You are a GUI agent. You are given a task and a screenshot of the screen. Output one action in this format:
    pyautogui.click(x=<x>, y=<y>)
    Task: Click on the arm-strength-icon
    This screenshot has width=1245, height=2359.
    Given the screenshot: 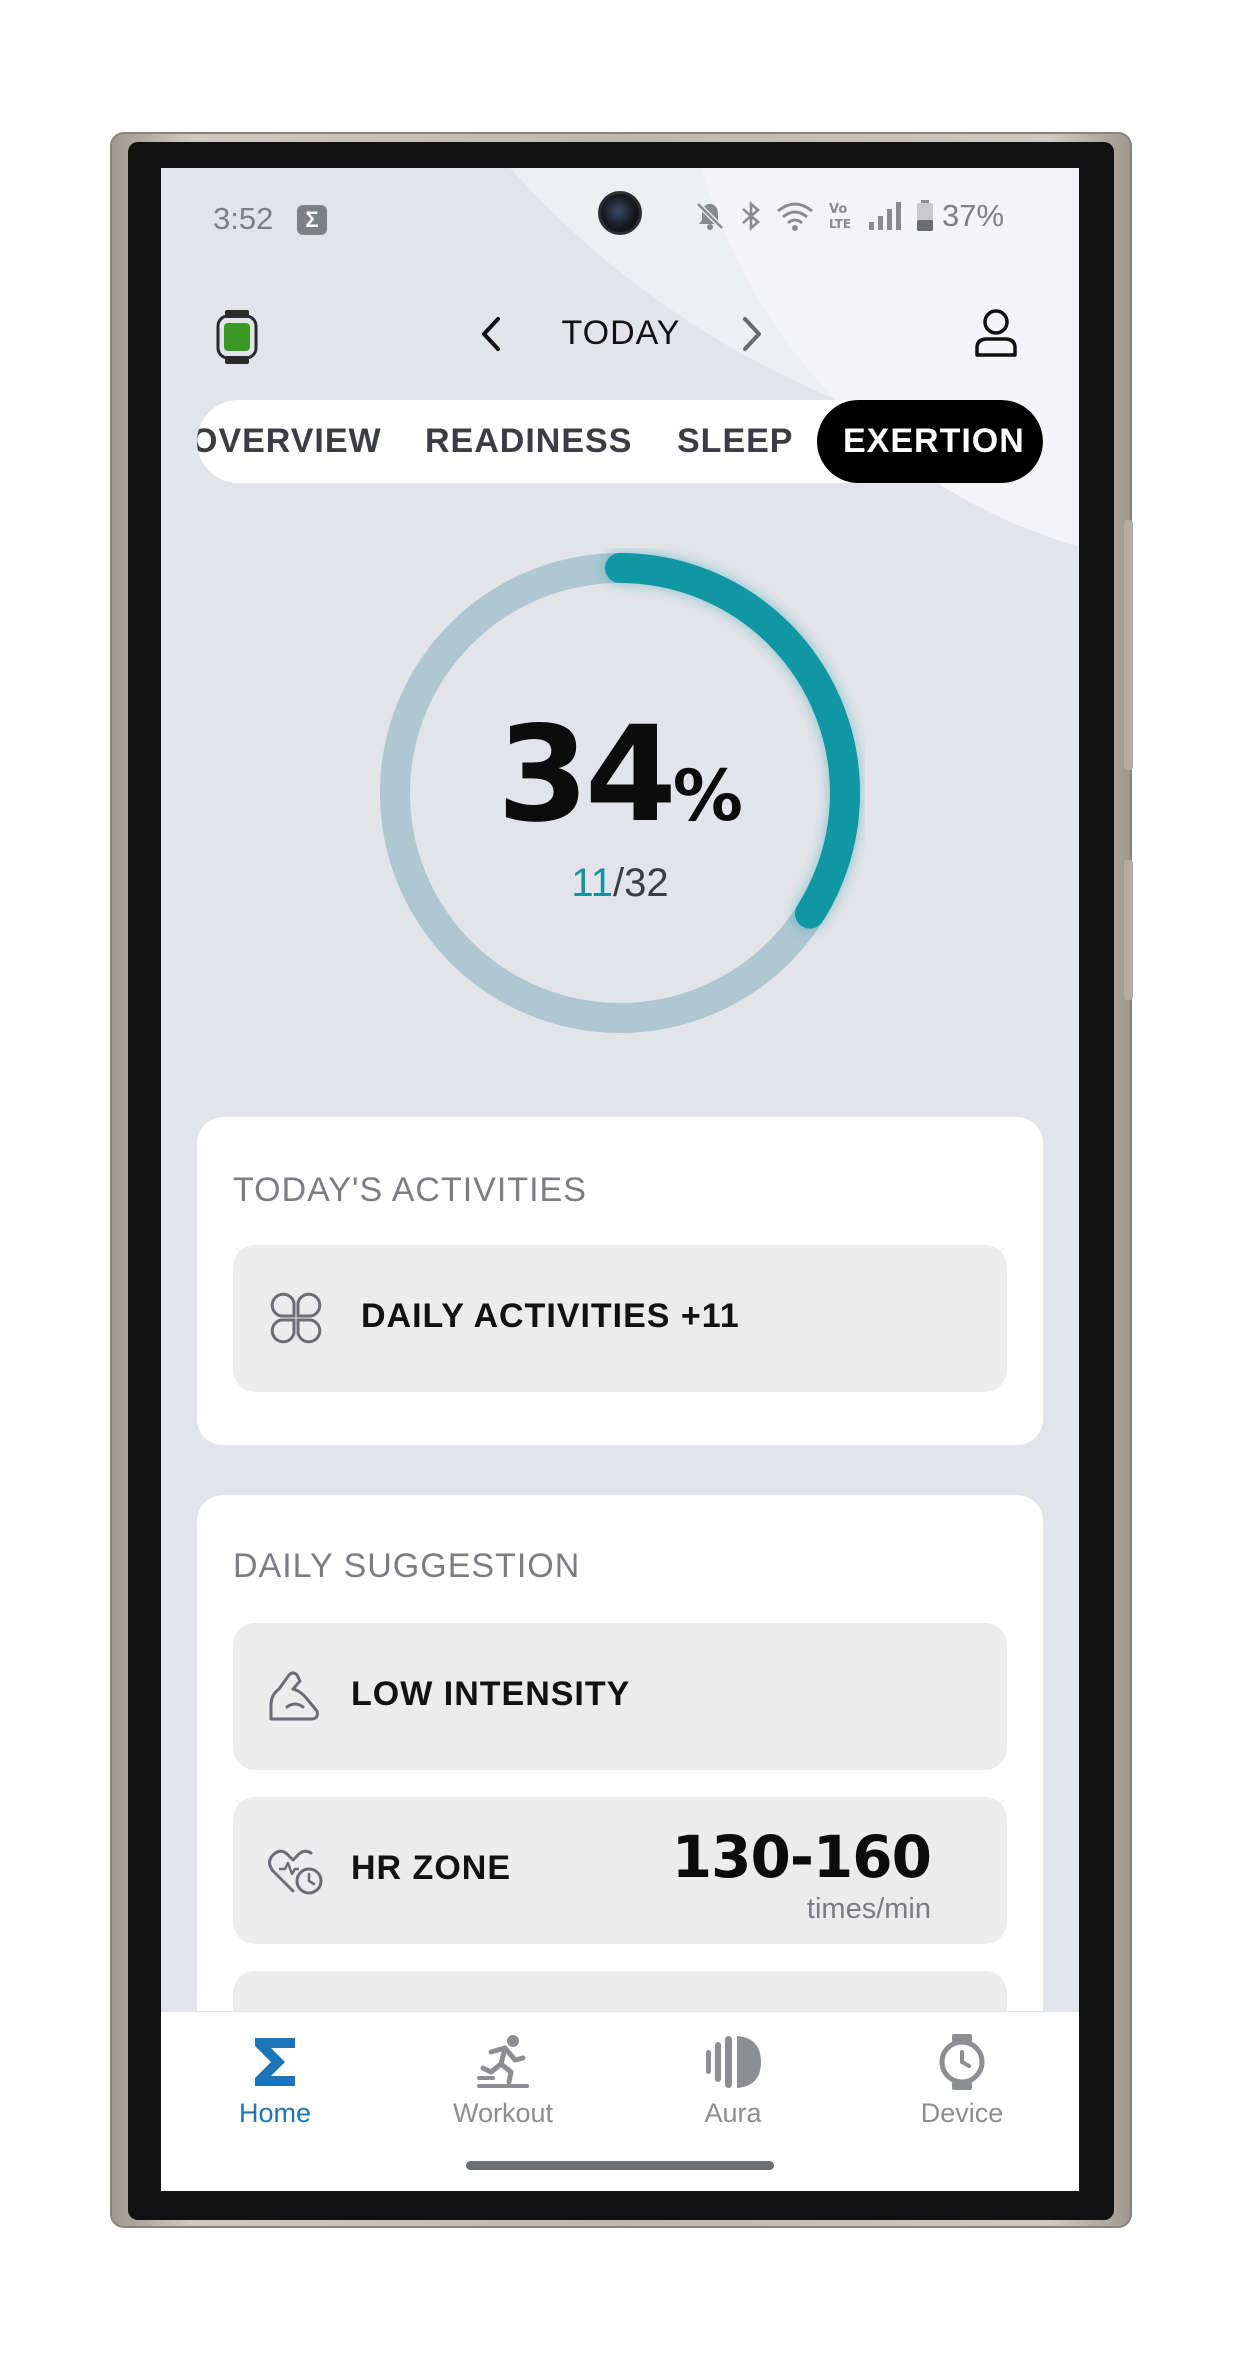 What is the action you would take?
    pyautogui.click(x=294, y=1700)
    